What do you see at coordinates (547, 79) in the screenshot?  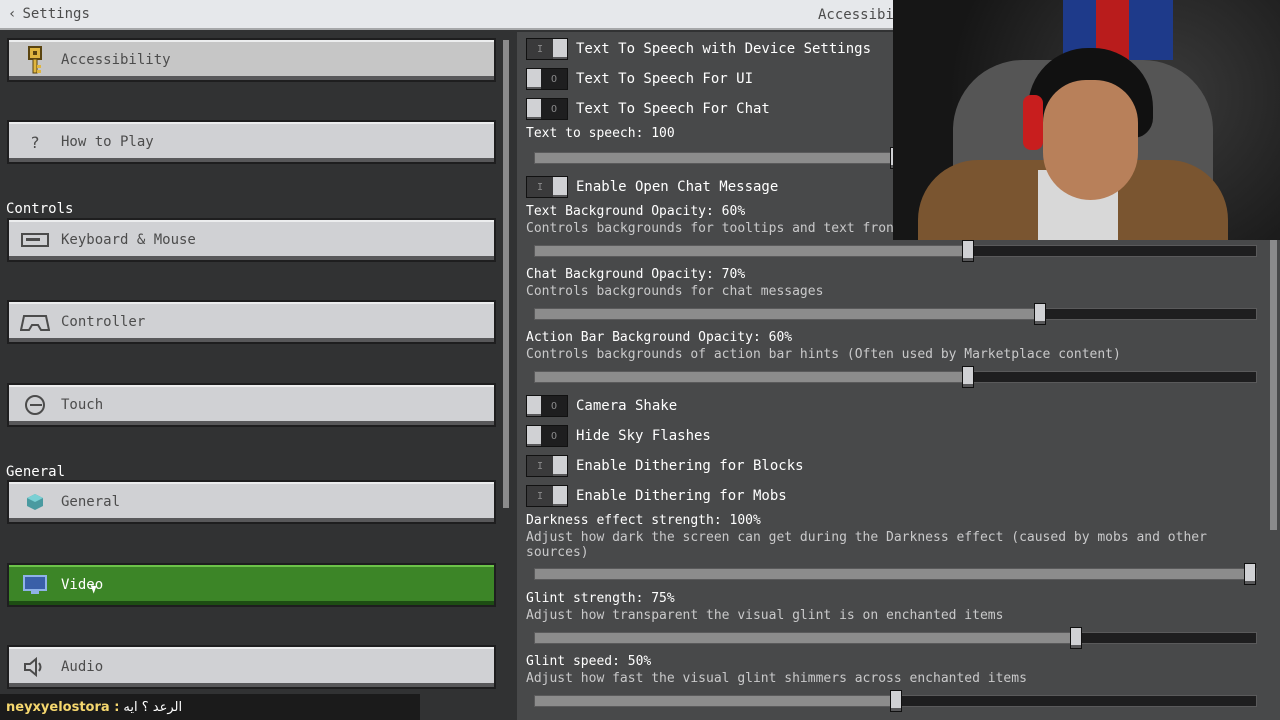 I see `toggle-tts-ui: O` at bounding box center [547, 79].